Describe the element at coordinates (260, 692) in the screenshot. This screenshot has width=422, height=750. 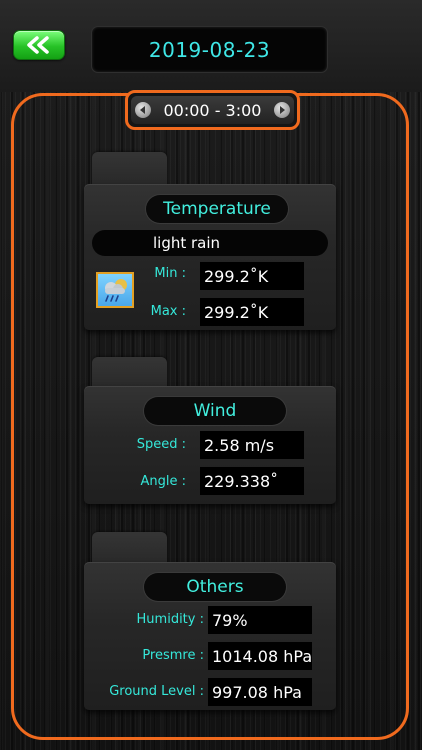
I see `ground-level-value: 997.08 hPa` at that location.